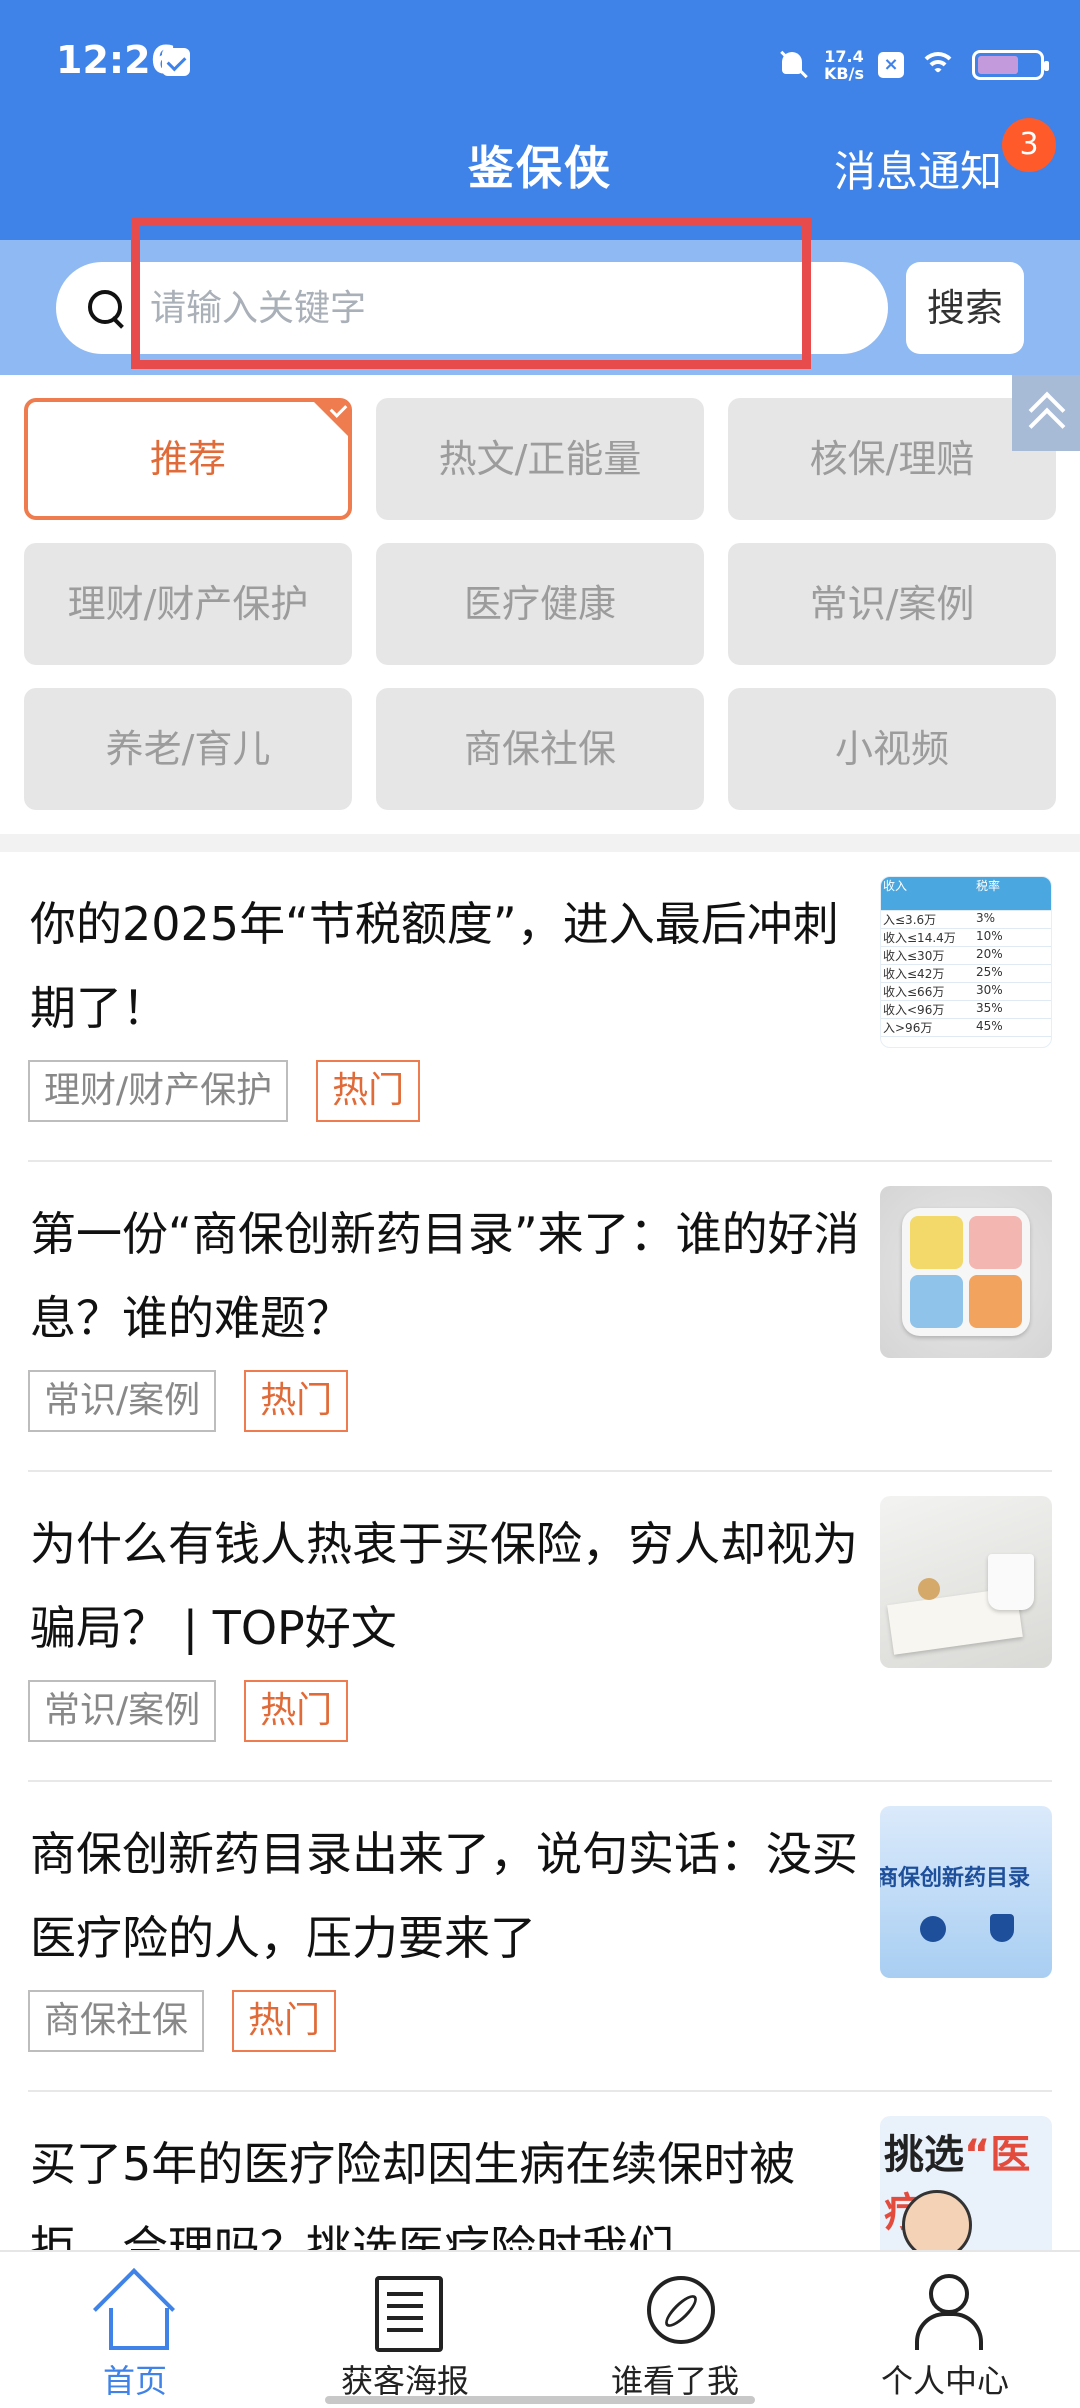  What do you see at coordinates (937, 2221) in the screenshot?
I see `cartoon-face-image` at bounding box center [937, 2221].